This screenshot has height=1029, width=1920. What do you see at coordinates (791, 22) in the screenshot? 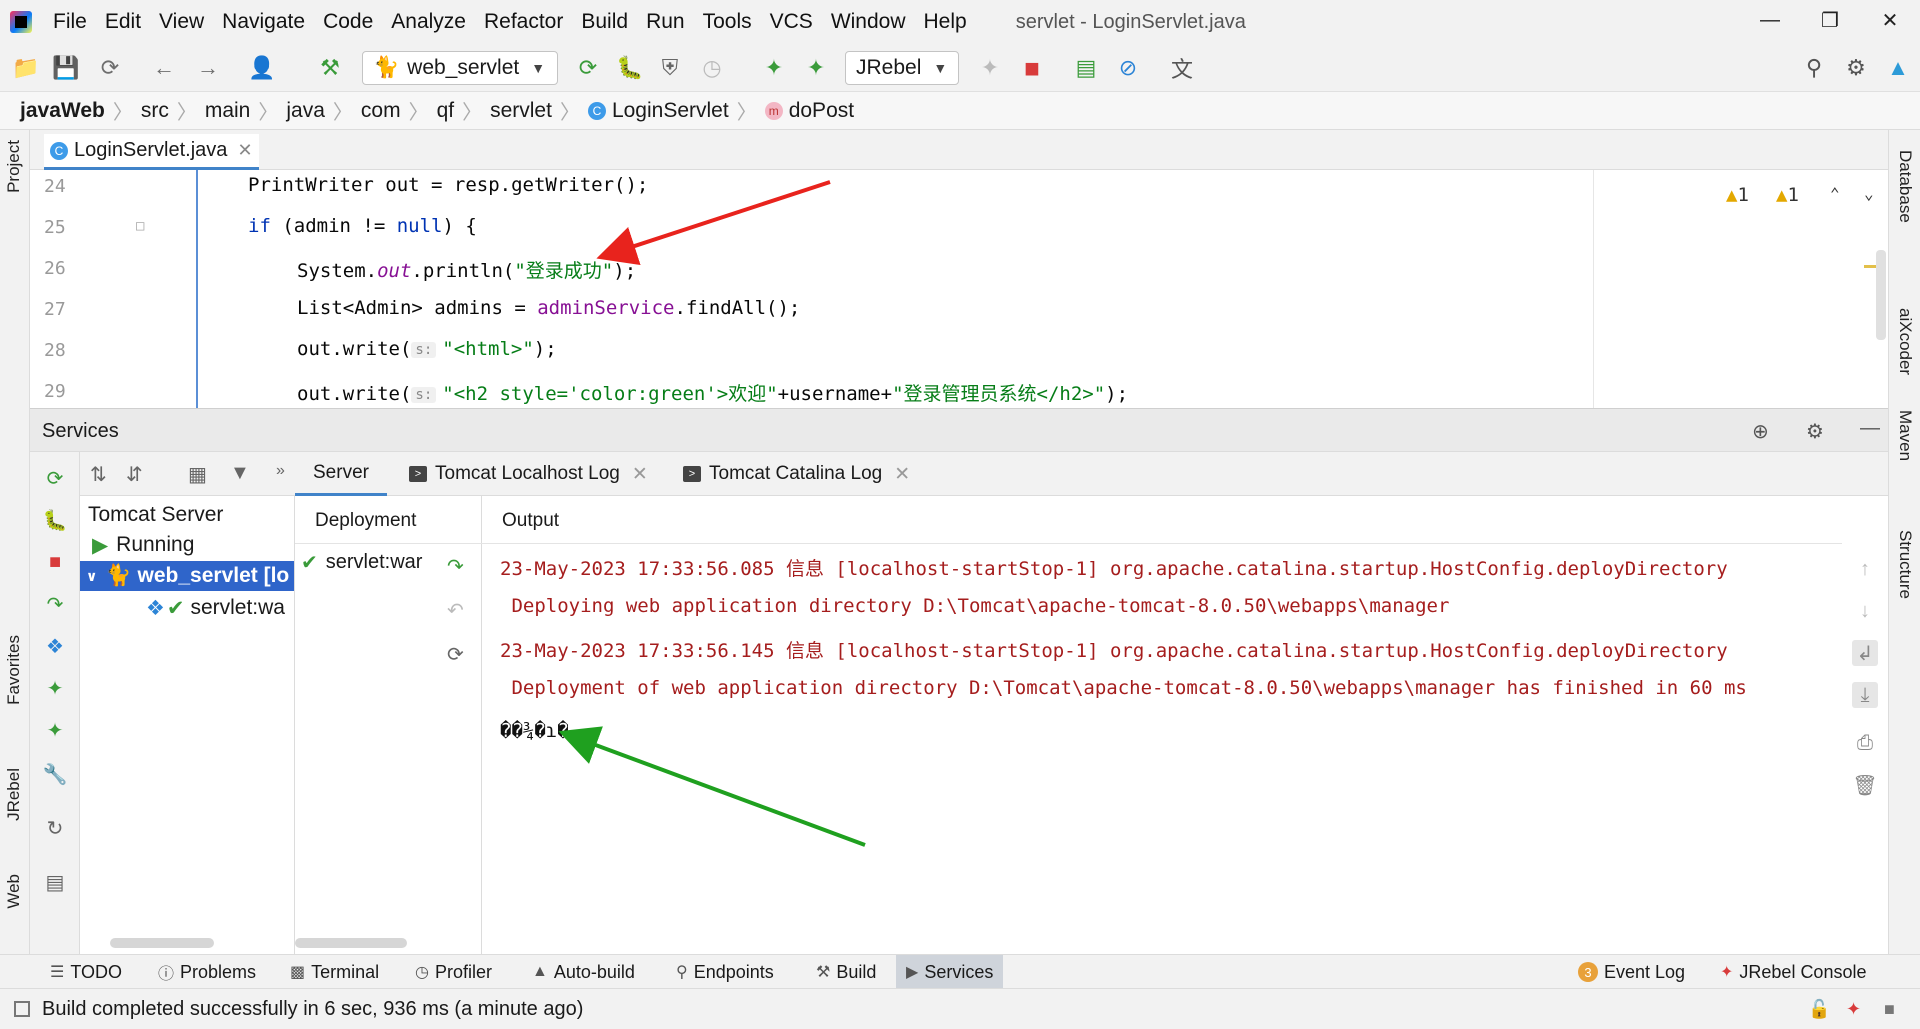
I see `menu-vcs: VCS` at bounding box center [791, 22].